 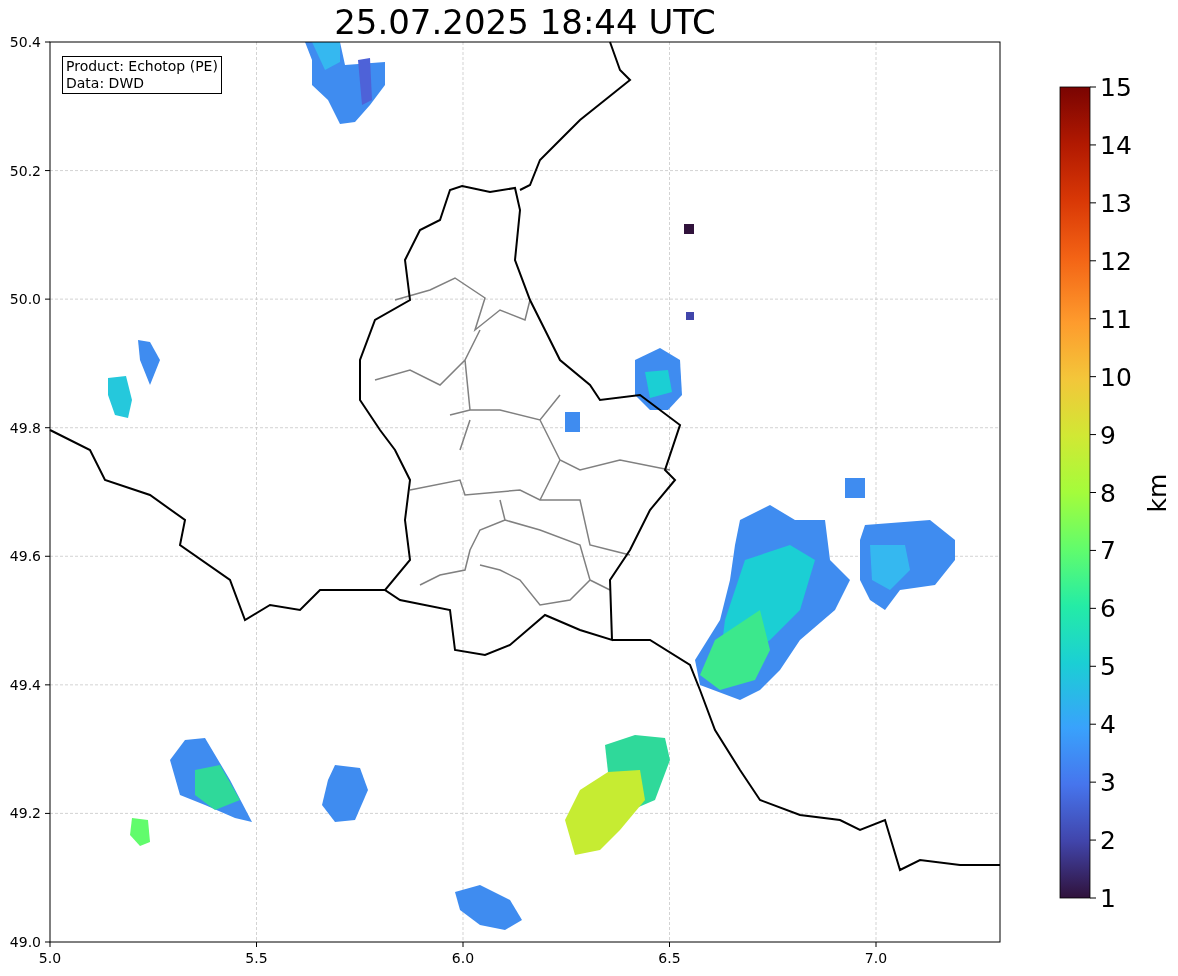 What do you see at coordinates (50, 958) in the screenshot?
I see `x-tick-label: 5.0` at bounding box center [50, 958].